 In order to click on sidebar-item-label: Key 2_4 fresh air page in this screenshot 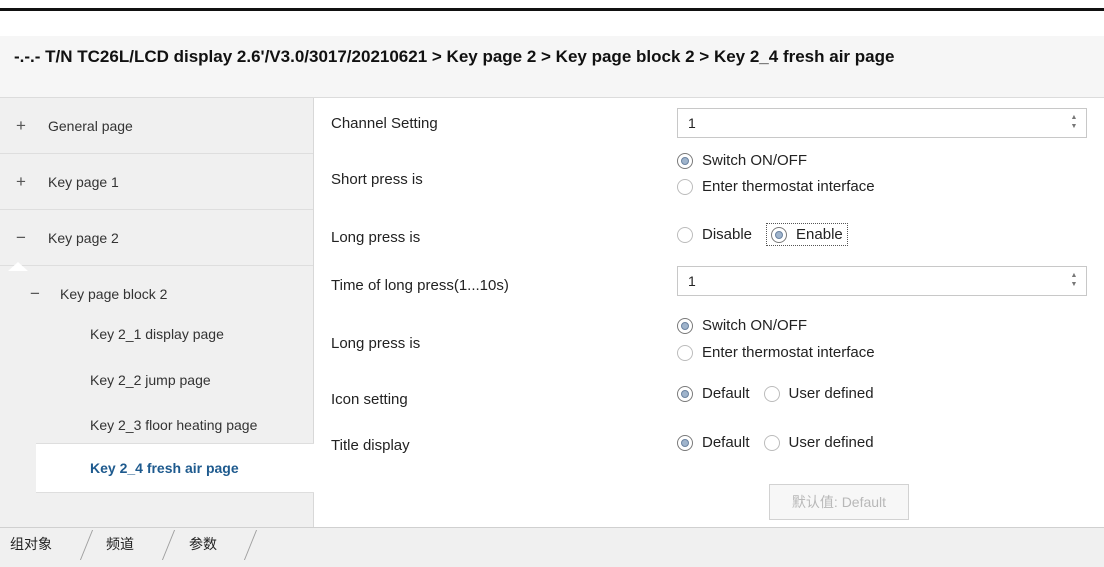, I will do `click(164, 468)`.